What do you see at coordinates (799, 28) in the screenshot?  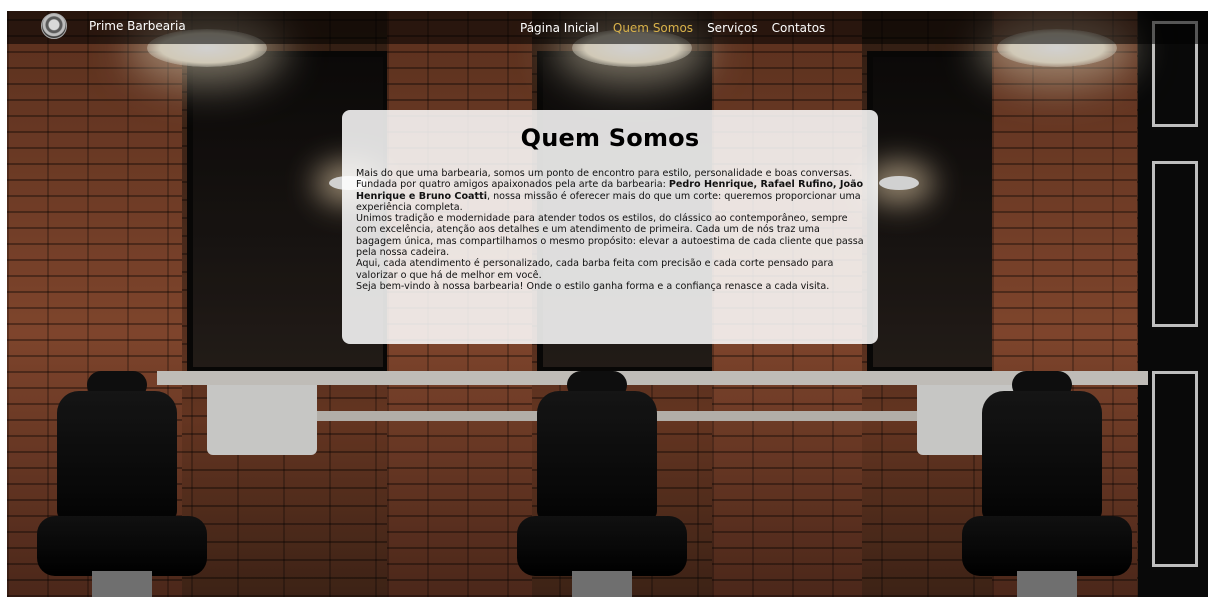 I see `nav-link-contatos: Contatos` at bounding box center [799, 28].